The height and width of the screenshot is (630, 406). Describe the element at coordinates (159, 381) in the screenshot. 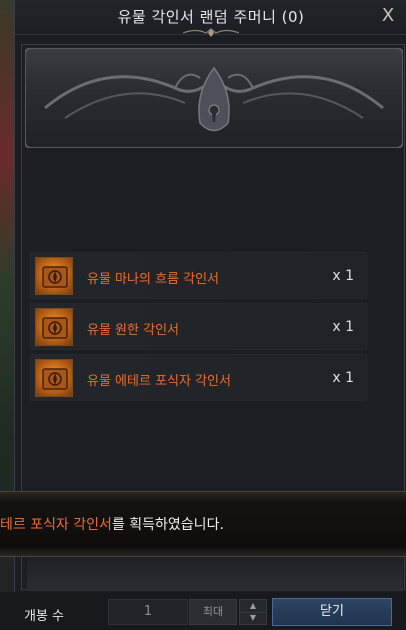

I see `item-name: 유물 에테르 포식자 각인서` at that location.